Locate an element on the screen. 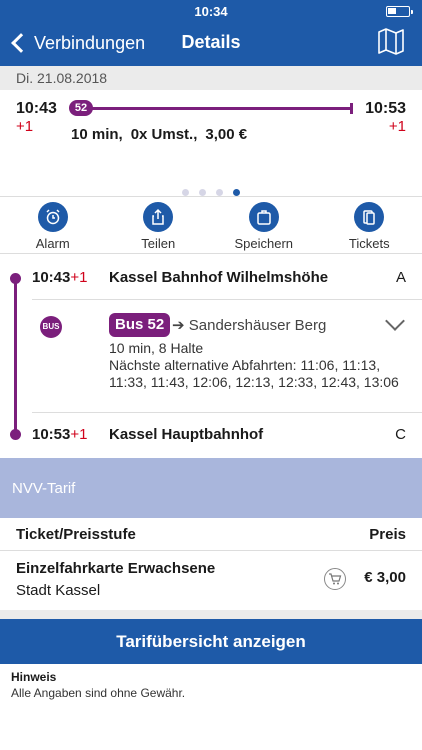  end-stop-name: Kassel Hauptbahnhof is located at coordinates (186, 434).